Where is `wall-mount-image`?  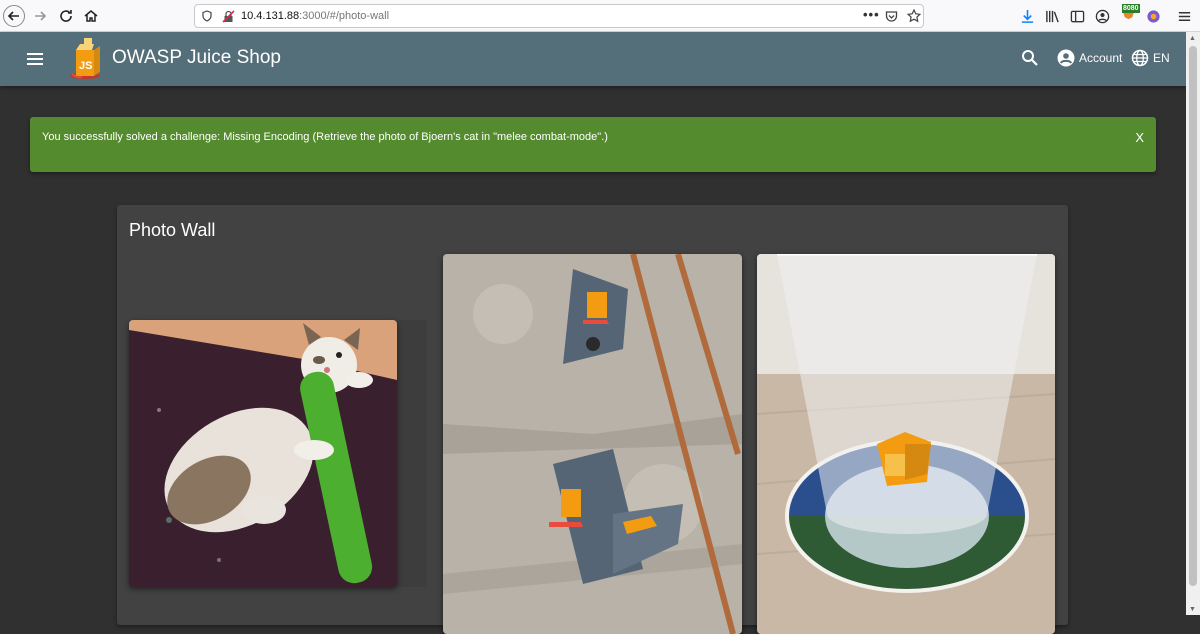 wall-mount-image is located at coordinates (592, 444).